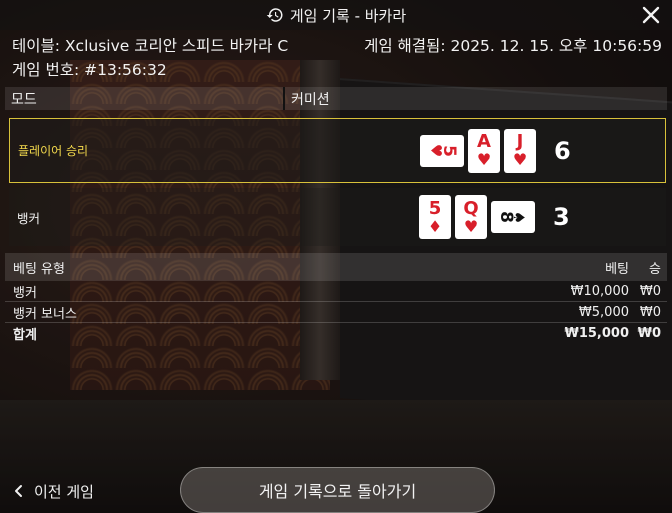 The image size is (672, 513). Describe the element at coordinates (513, 46) in the screenshot. I see `resolved-time: 게임 해결됨: 2025. 12. 15. 오후 10:56:59` at that location.